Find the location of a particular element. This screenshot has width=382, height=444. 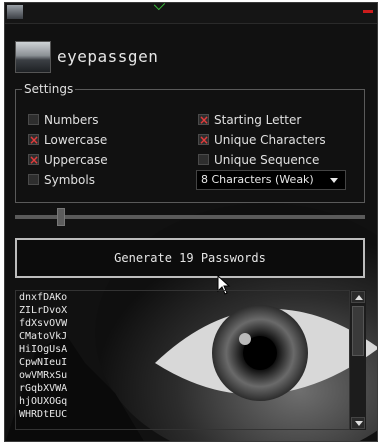

password-row: HiIOgUsA is located at coordinates (183, 349).